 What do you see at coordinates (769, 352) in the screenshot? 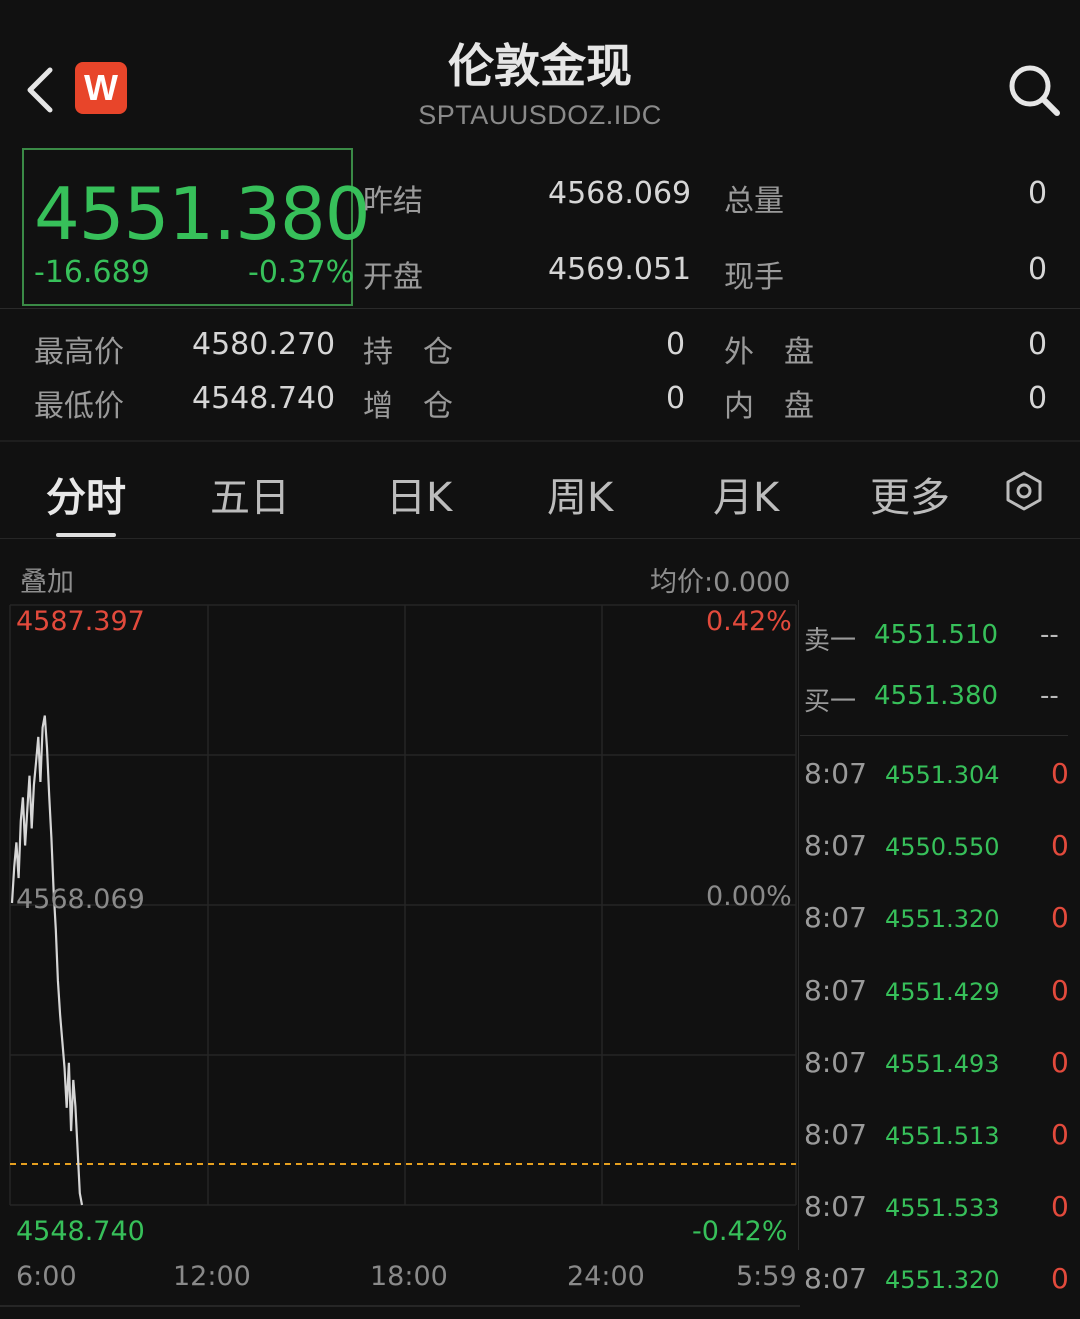
I see `outer-label: 外 盘` at bounding box center [769, 352].